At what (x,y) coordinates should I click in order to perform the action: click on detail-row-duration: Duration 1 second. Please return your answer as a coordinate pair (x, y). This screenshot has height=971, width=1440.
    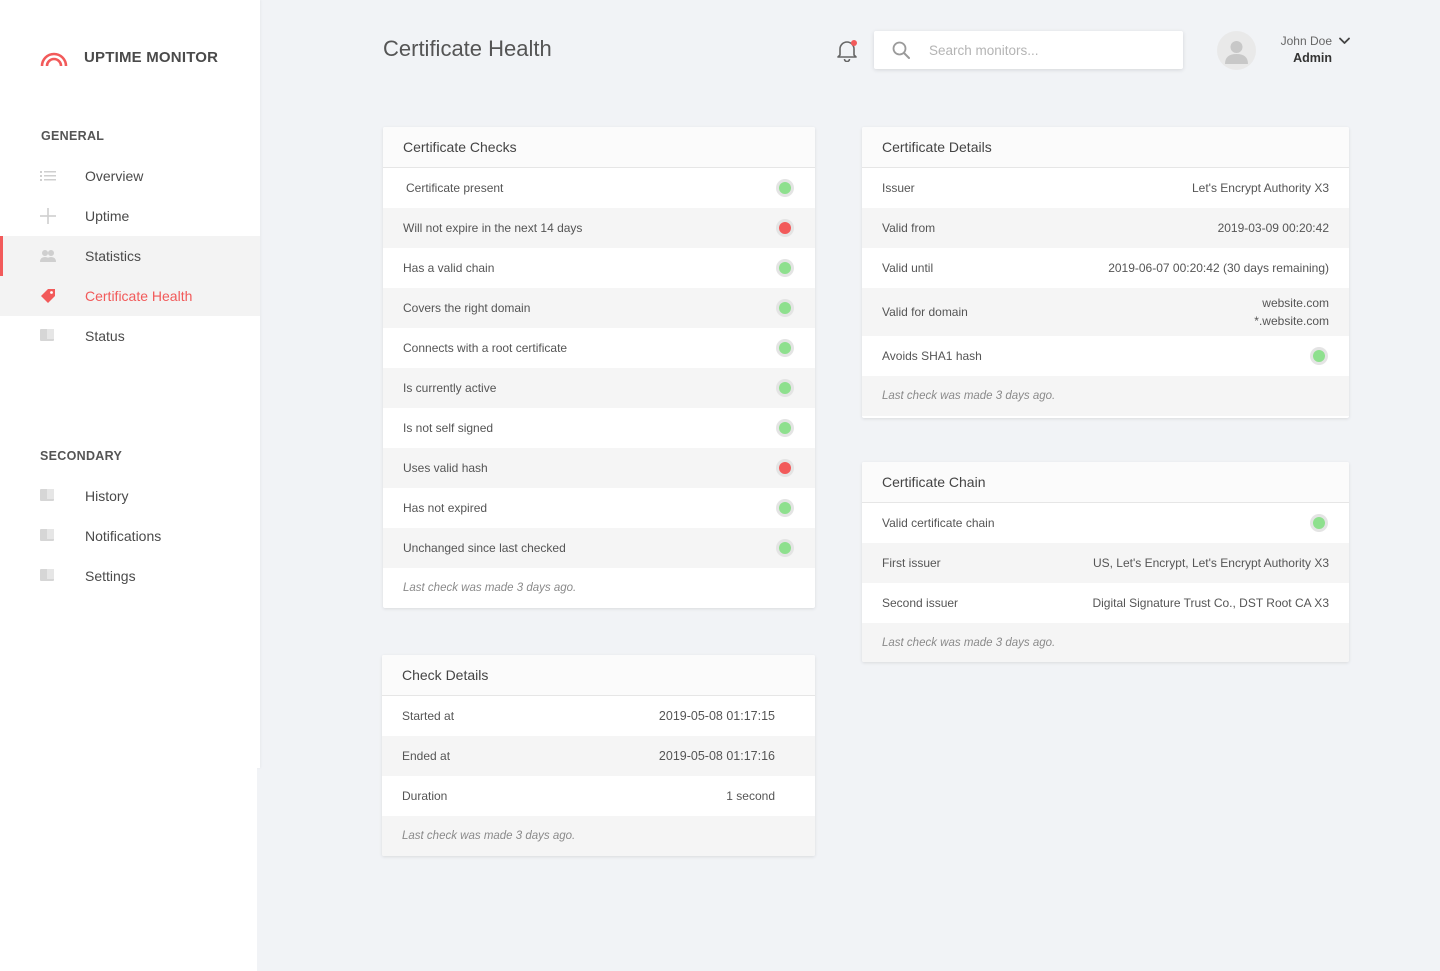
    Looking at the image, I should click on (598, 796).